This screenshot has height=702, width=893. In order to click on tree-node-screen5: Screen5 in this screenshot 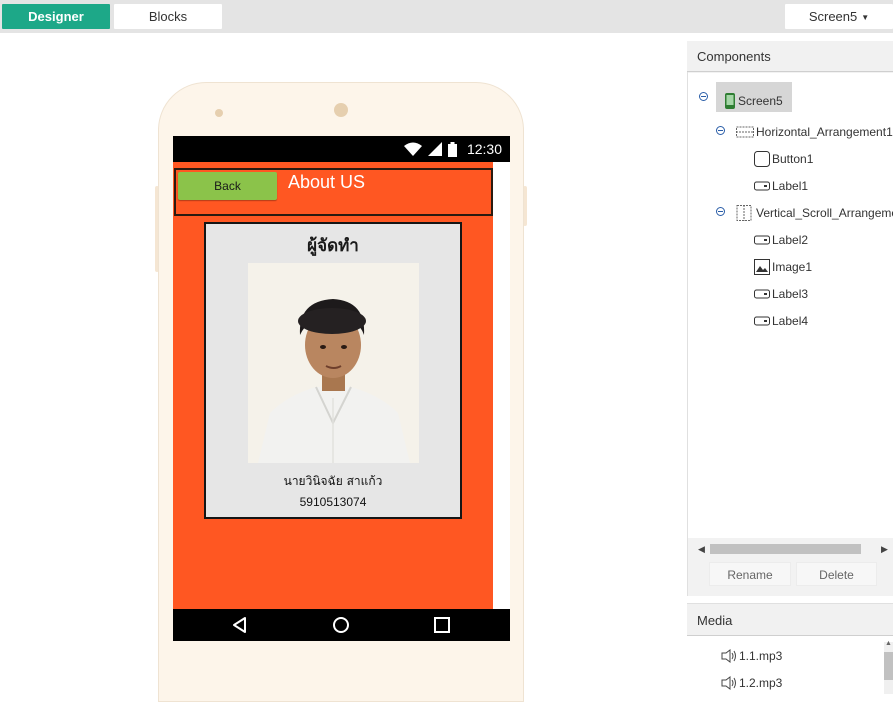, I will do `click(753, 101)`.